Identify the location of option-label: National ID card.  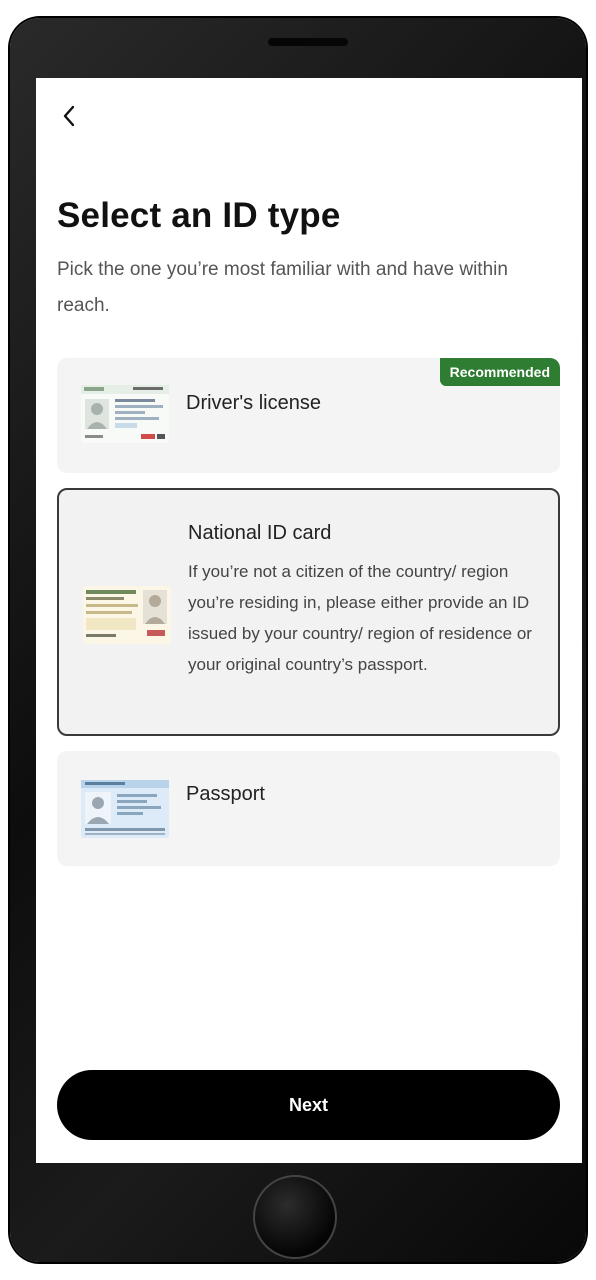
(260, 533).